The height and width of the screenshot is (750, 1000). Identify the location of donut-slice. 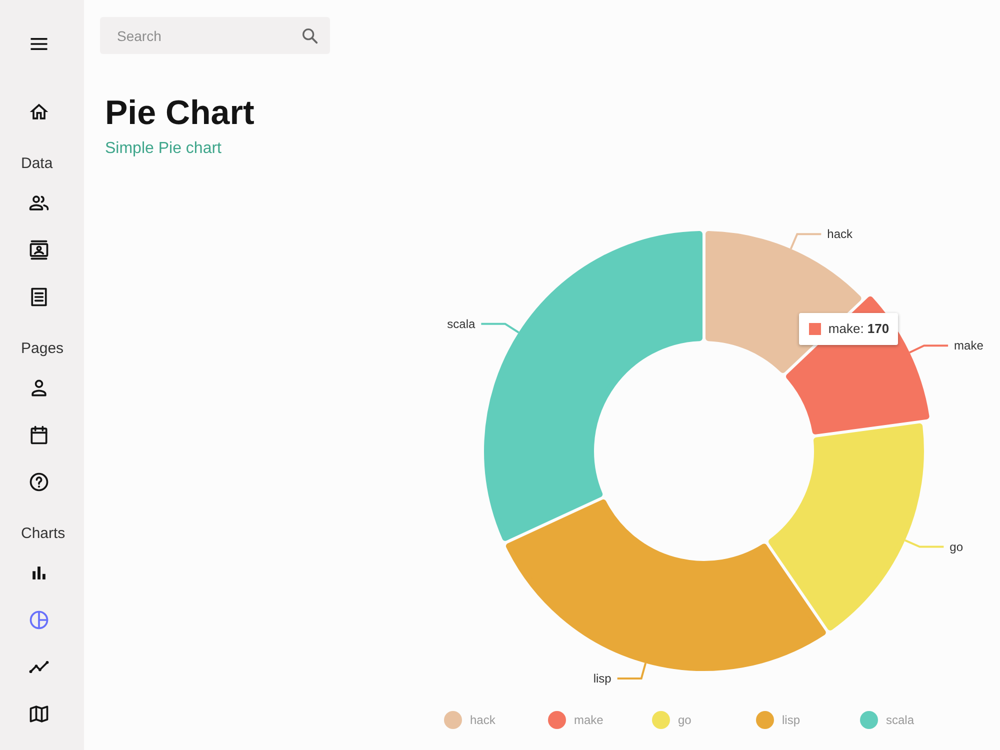
(784, 302).